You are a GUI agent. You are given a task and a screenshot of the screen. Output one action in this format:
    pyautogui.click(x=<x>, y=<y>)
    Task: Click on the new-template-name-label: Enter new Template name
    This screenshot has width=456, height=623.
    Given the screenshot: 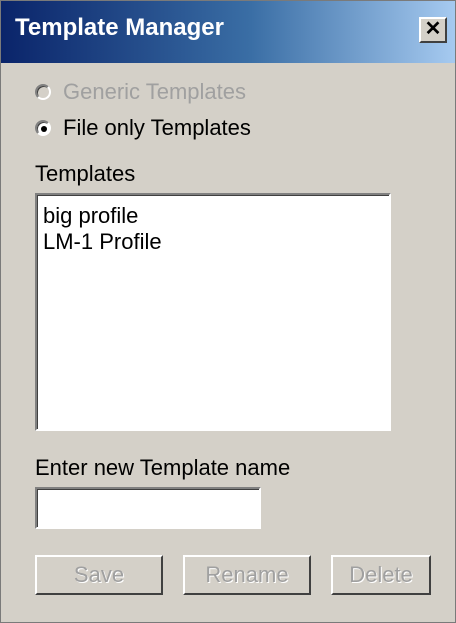 What is the action you would take?
    pyautogui.click(x=163, y=467)
    